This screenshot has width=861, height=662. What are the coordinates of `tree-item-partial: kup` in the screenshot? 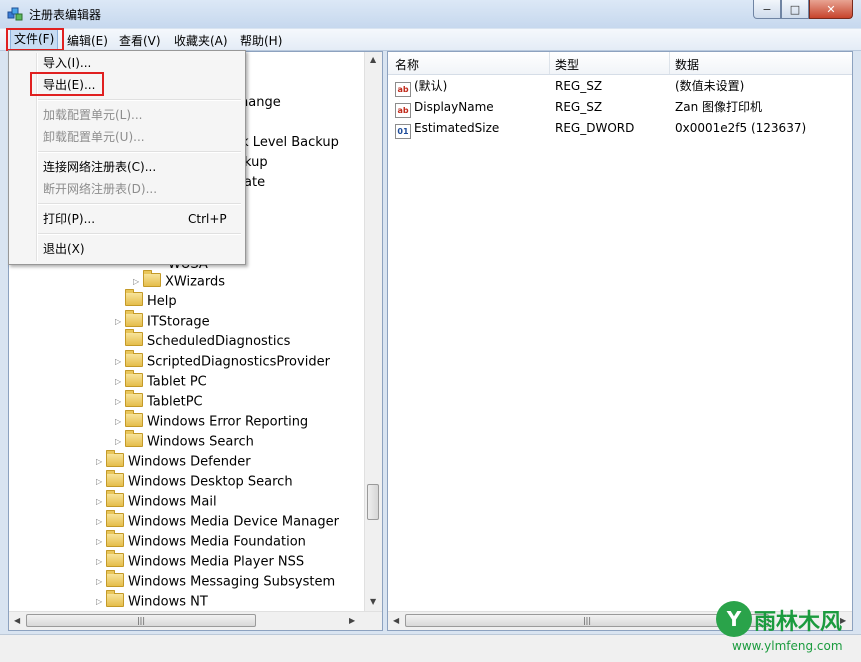 It's located at (256, 163).